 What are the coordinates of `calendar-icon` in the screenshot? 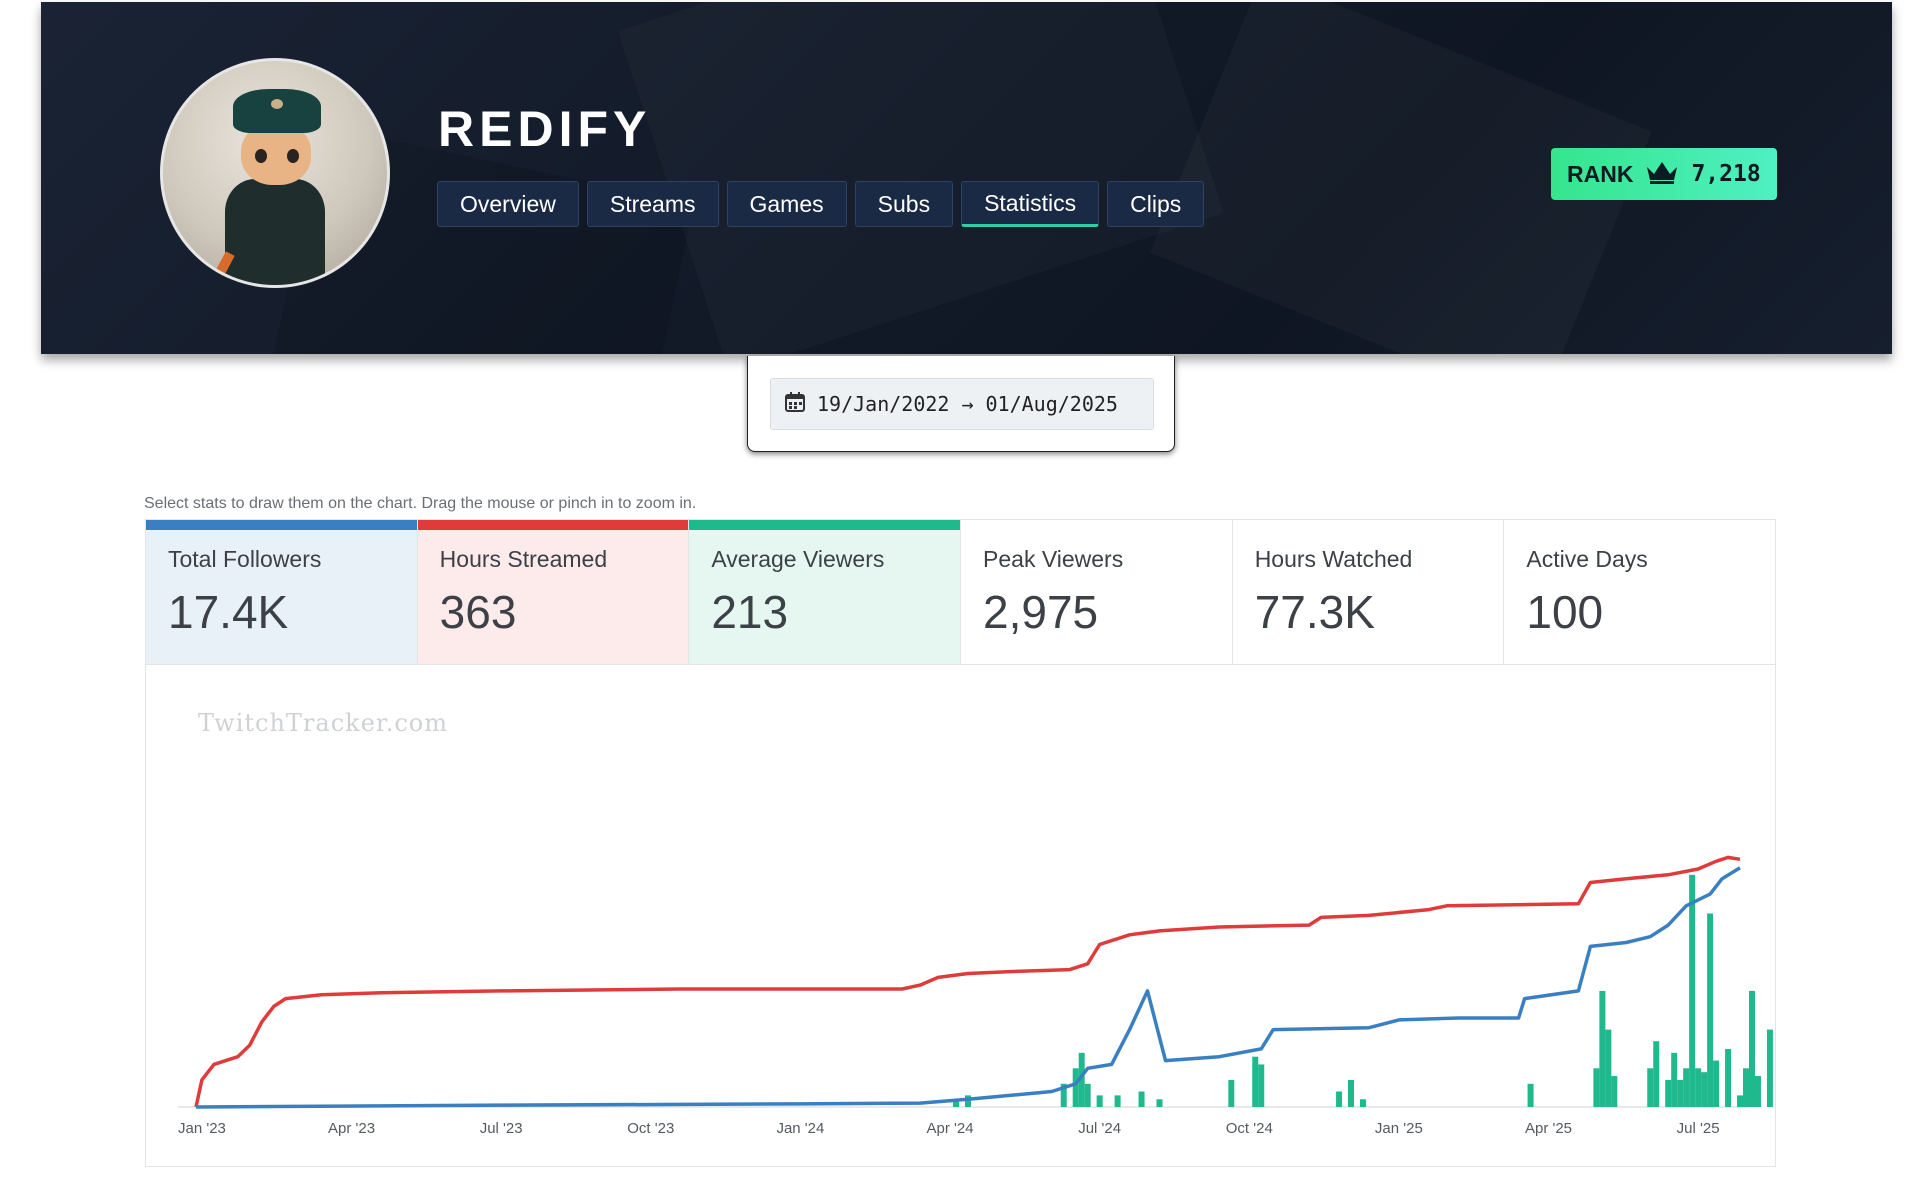 It's located at (795, 404).